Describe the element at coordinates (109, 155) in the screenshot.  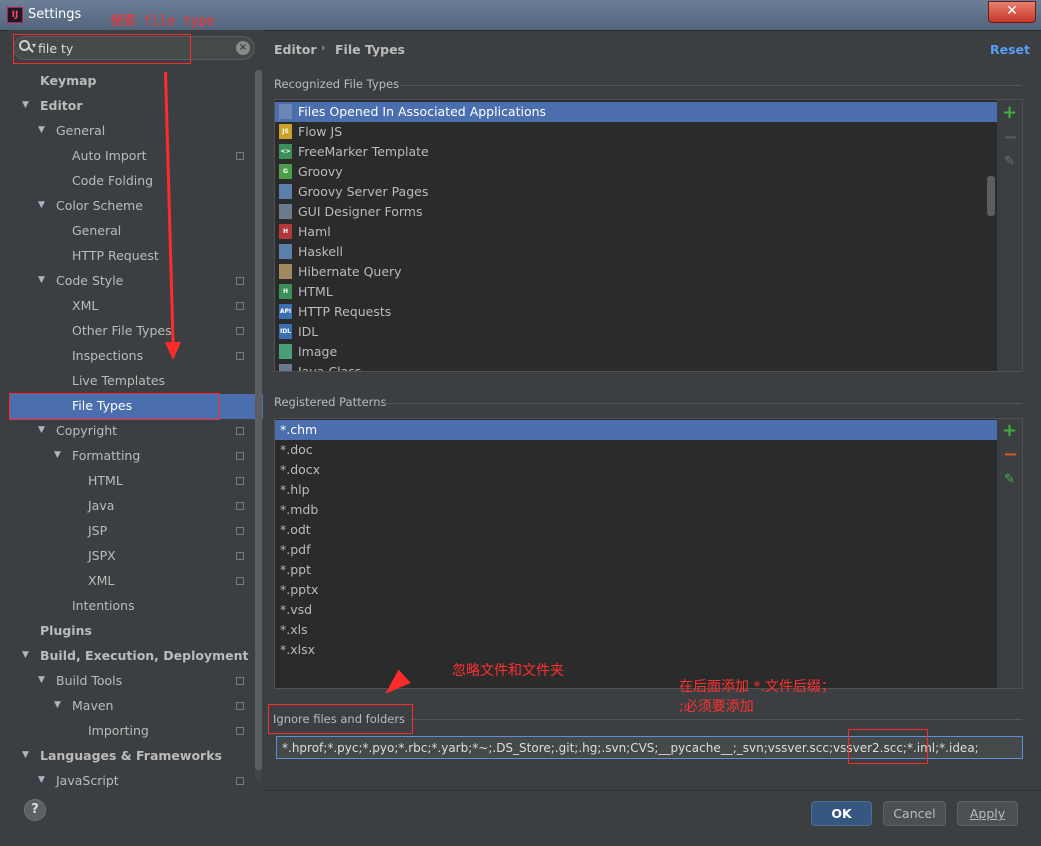
I see `tree-item-label: Auto Import` at that location.